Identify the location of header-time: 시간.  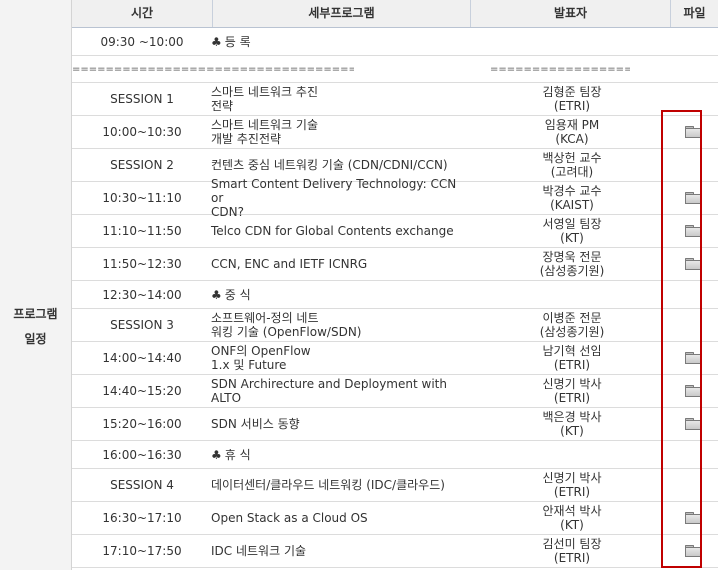
(142, 13).